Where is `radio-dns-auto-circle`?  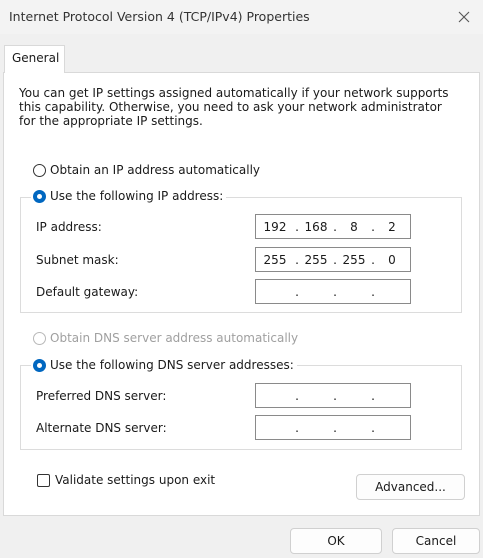 radio-dns-auto-circle is located at coordinates (39, 338).